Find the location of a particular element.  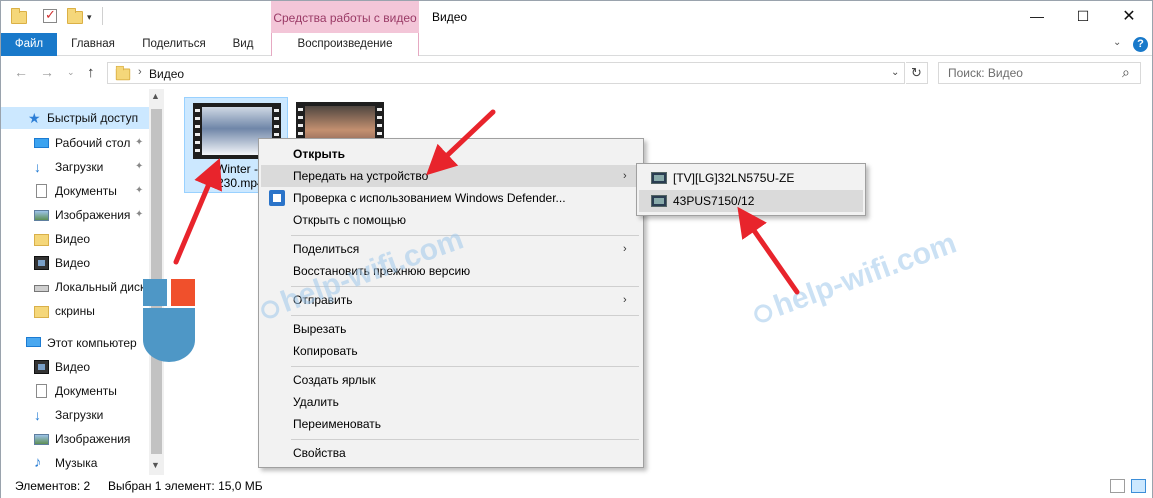

search-input is located at coordinates (1029, 73).